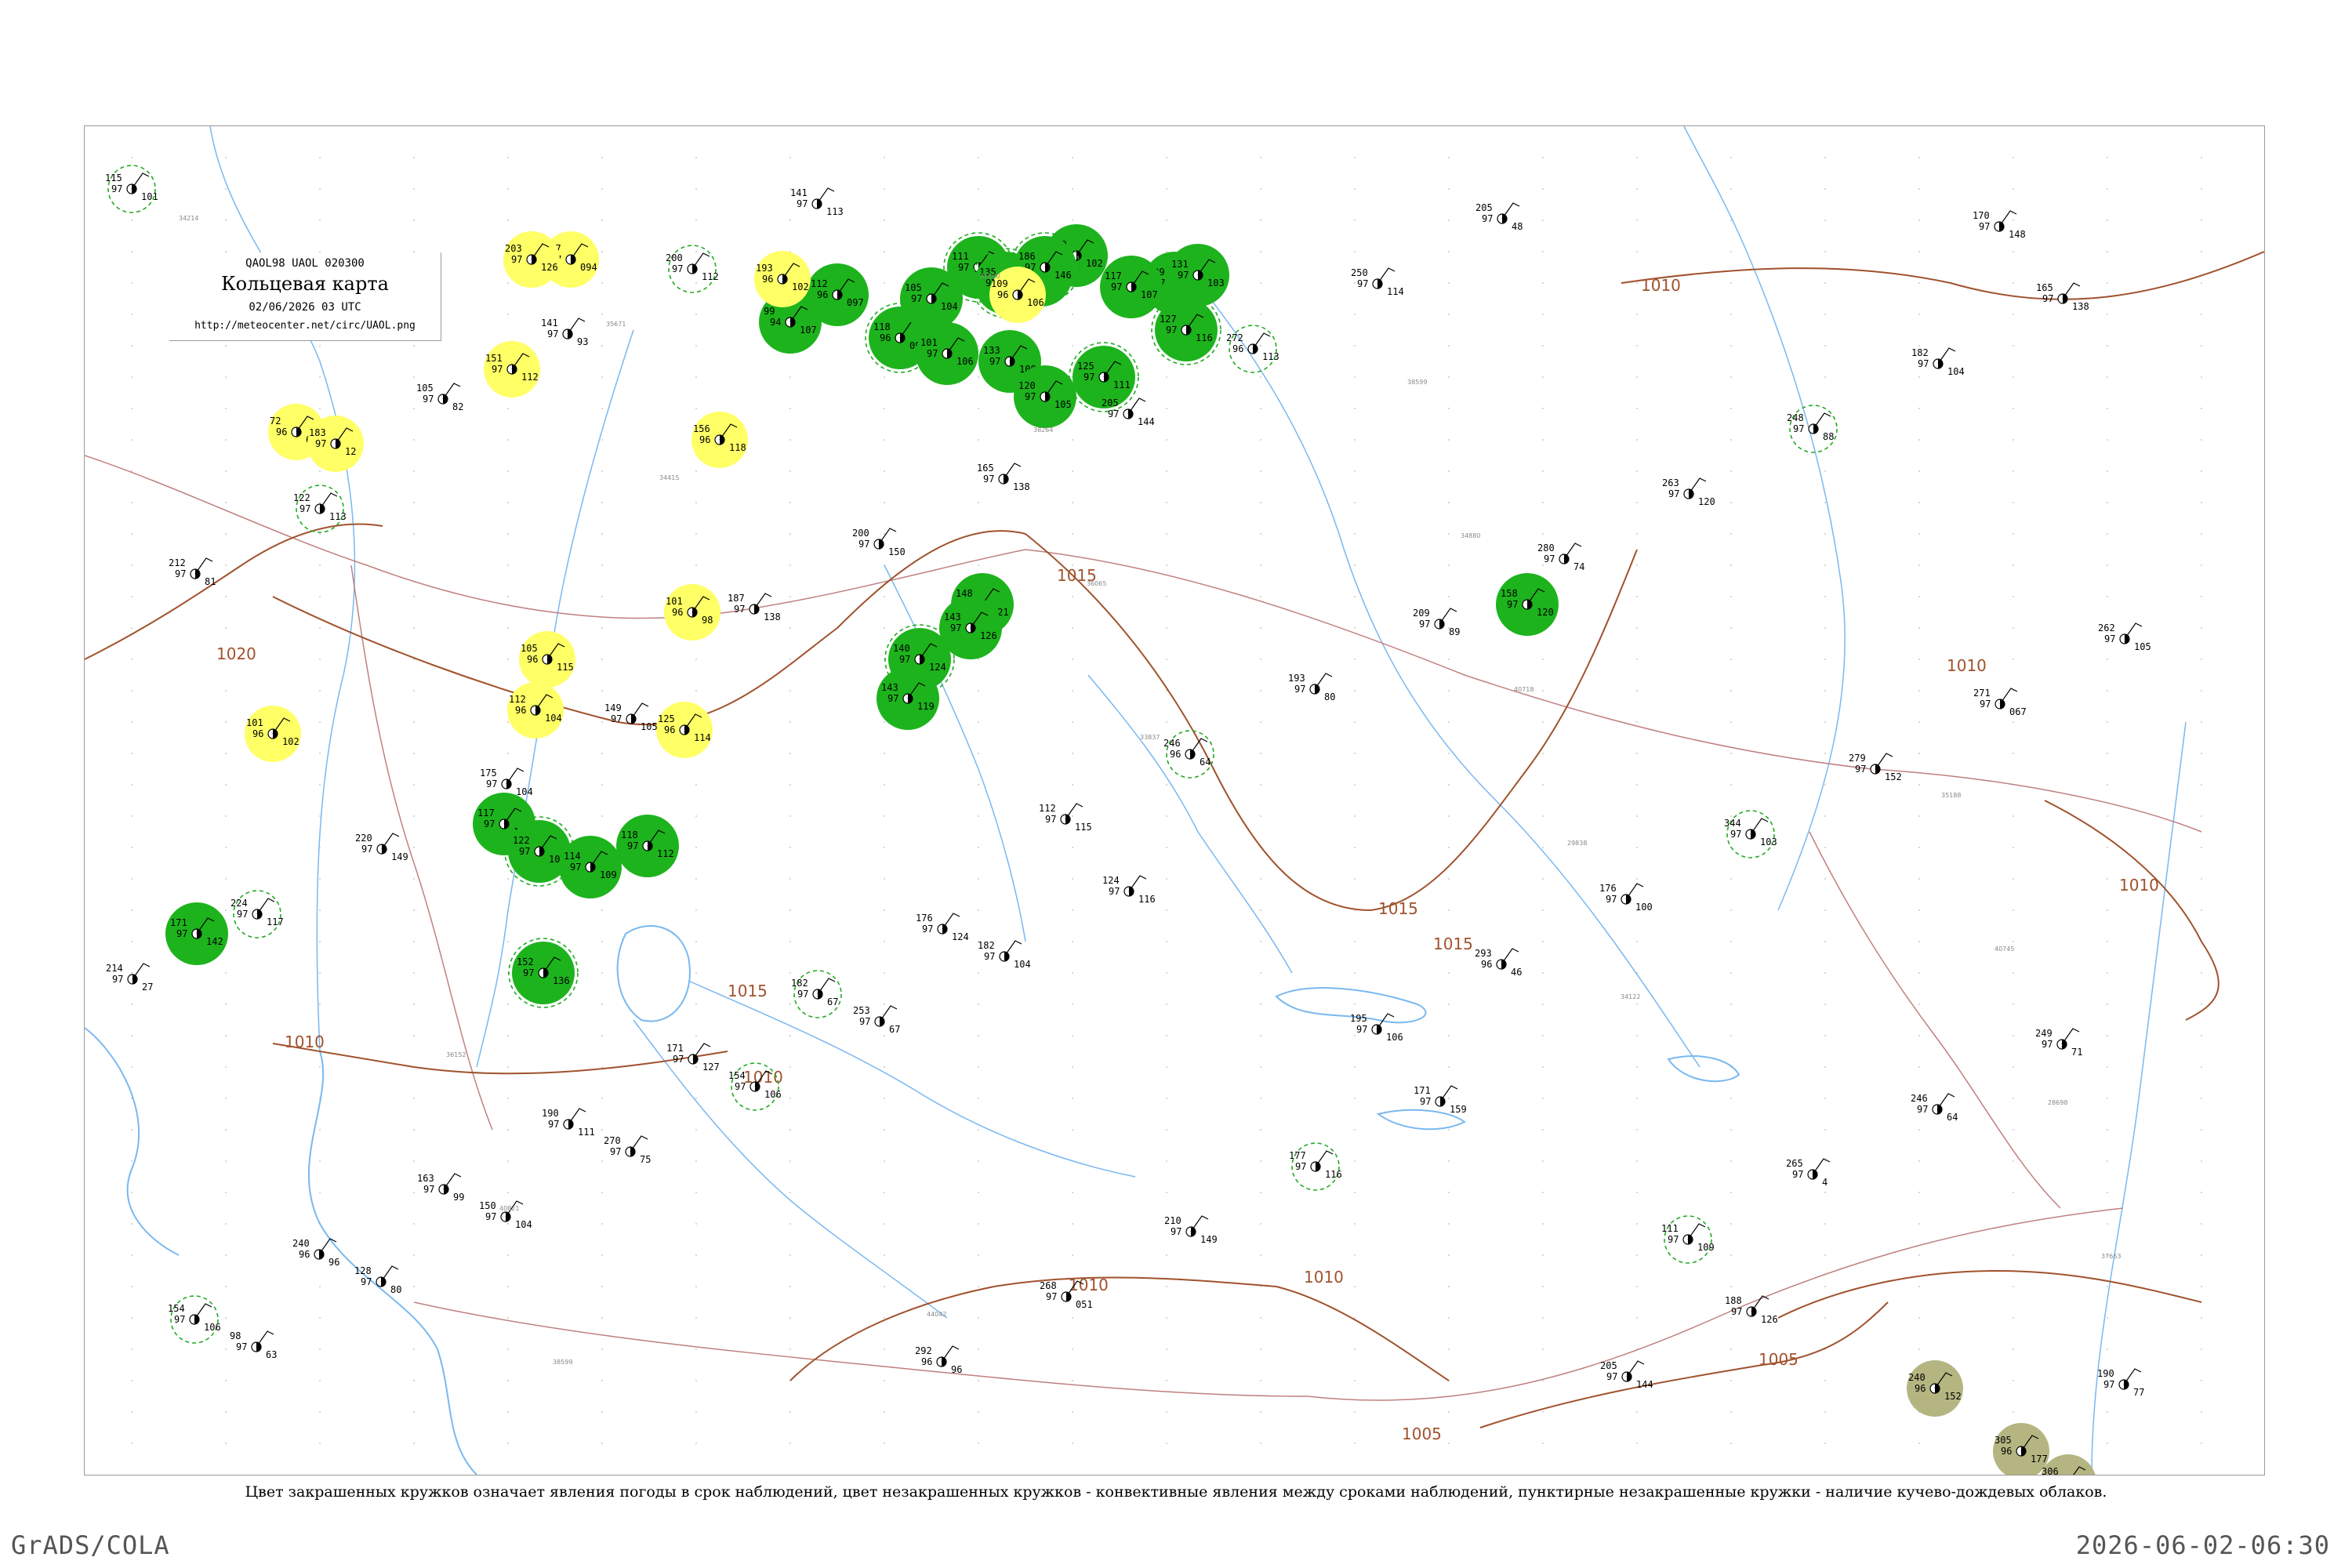 This screenshot has width=2352, height=1568. Describe the element at coordinates (1688, 492) in the screenshot. I see `station-marker: 26397 120` at that location.